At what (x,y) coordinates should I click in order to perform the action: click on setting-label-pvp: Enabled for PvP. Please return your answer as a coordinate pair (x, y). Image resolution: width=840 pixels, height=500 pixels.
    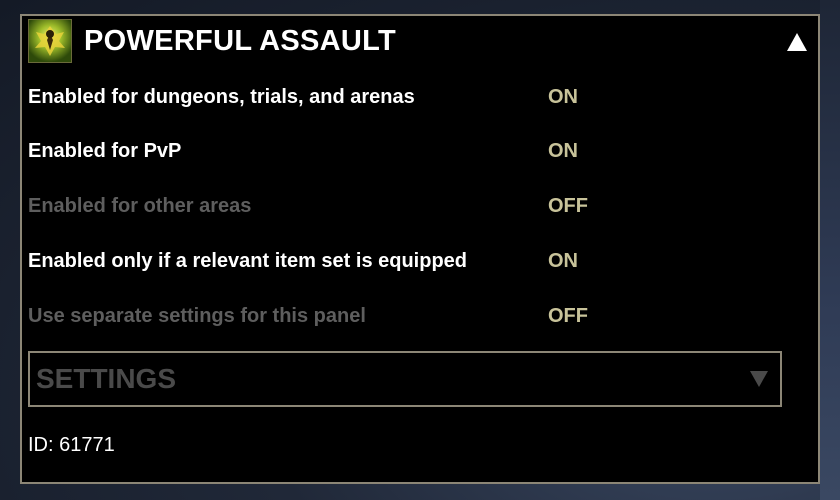
    Looking at the image, I should click on (105, 151).